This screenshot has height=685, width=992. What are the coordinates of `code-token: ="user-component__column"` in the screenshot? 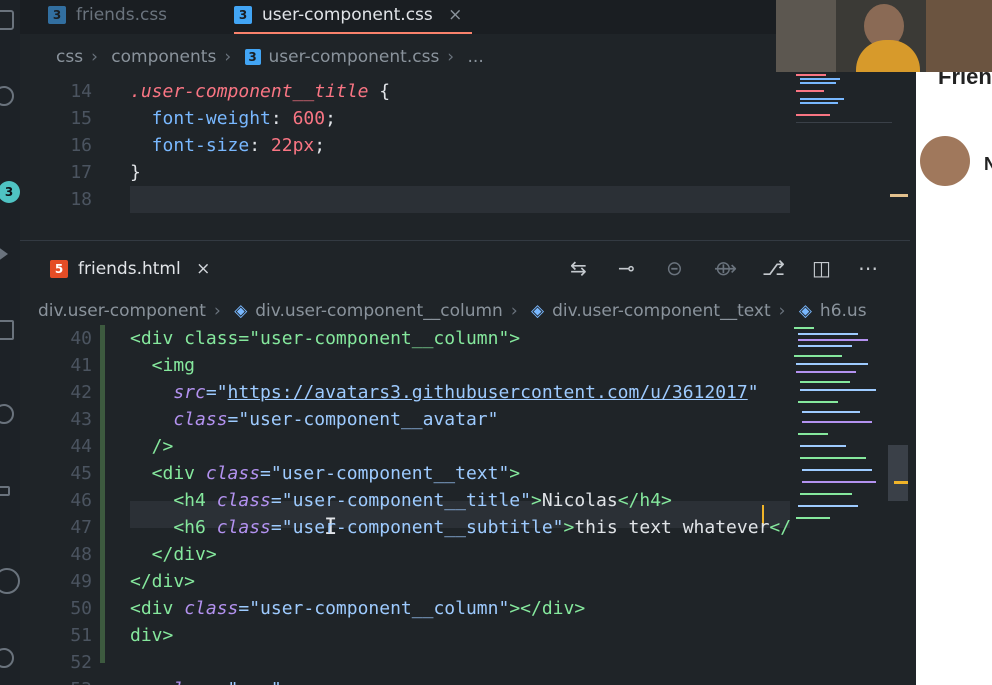 It's located at (374, 608).